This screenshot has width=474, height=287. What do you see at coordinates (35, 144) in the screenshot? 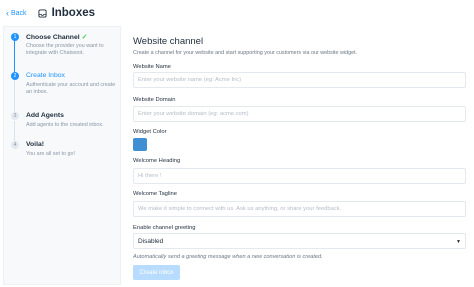
I see `step-title: Voila!` at bounding box center [35, 144].